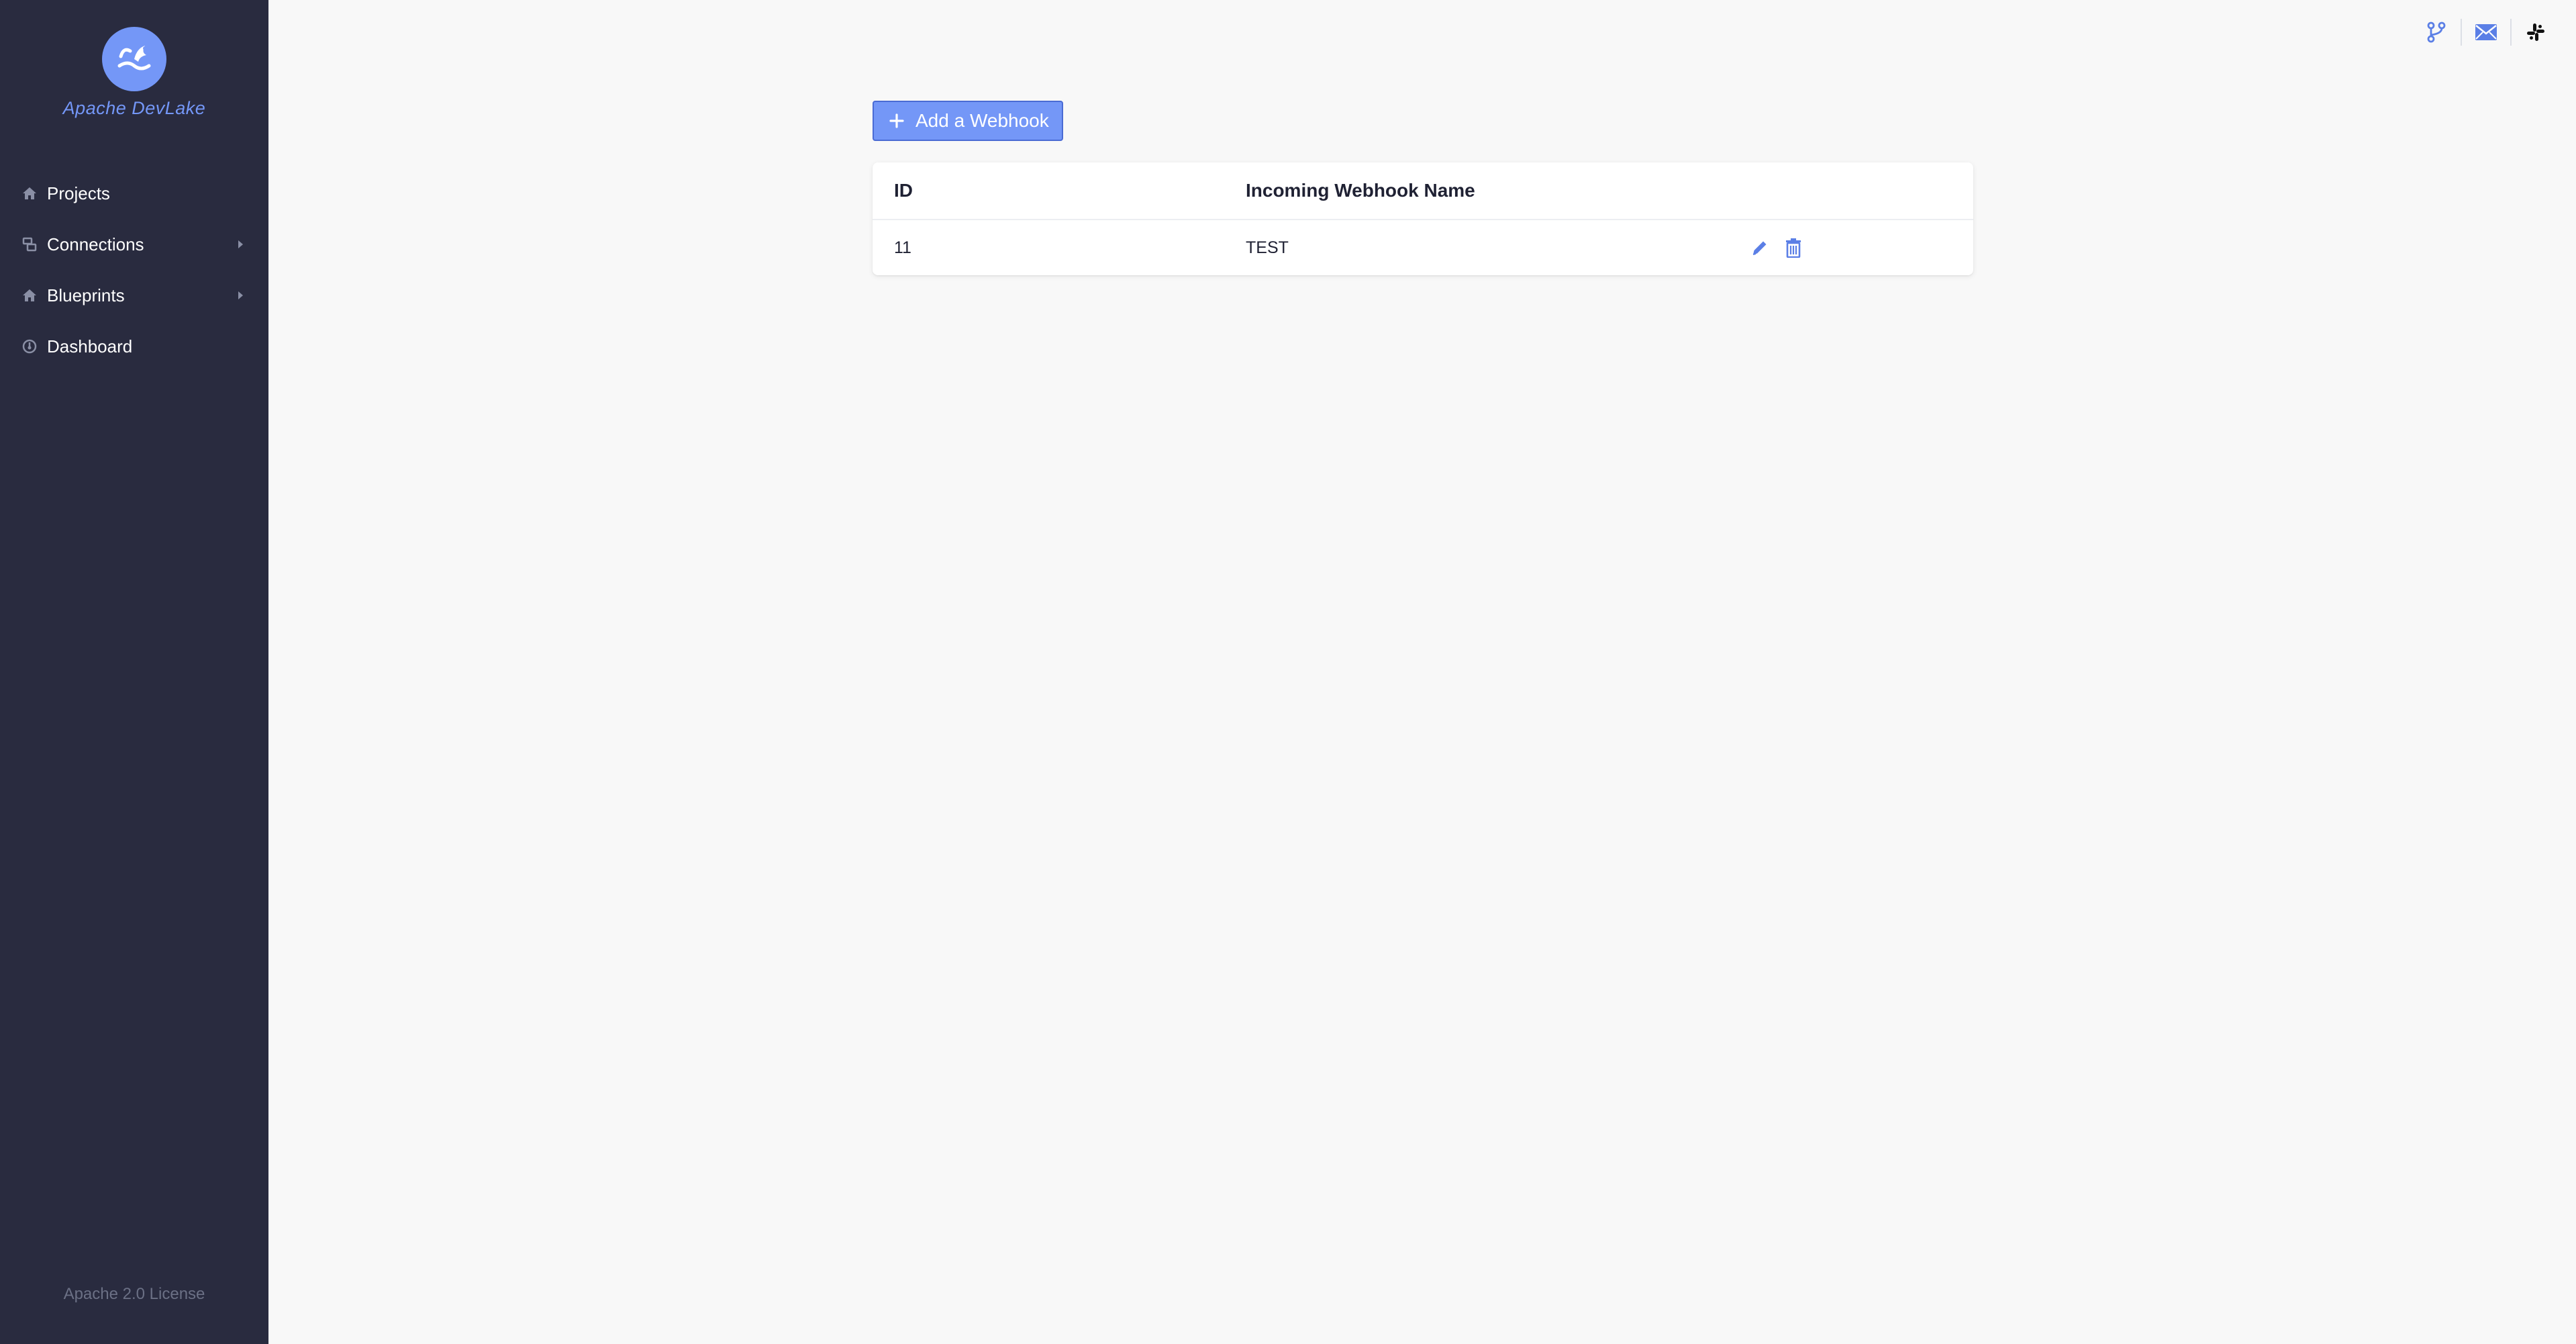  Describe the element at coordinates (134, 295) in the screenshot. I see `sidebar-item-blueprints: Blueprints` at that location.